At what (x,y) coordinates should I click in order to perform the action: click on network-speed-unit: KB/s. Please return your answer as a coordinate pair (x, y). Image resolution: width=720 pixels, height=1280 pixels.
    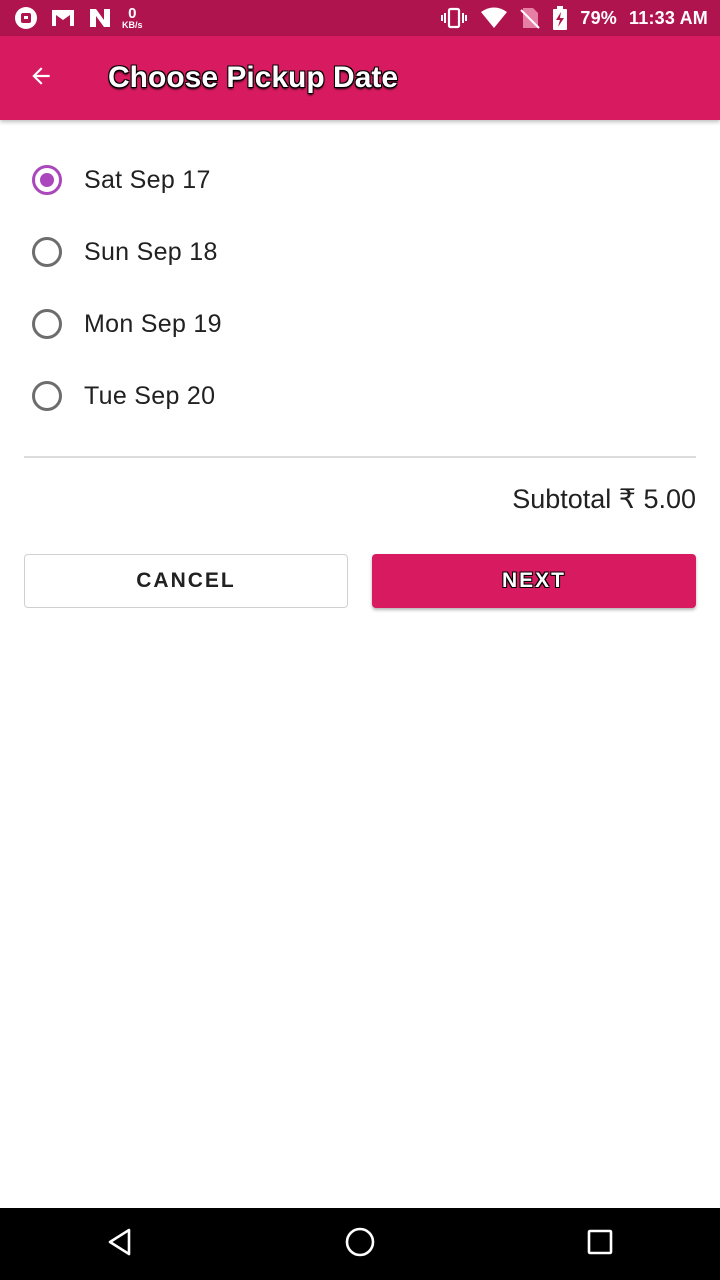
    Looking at the image, I should click on (132, 25).